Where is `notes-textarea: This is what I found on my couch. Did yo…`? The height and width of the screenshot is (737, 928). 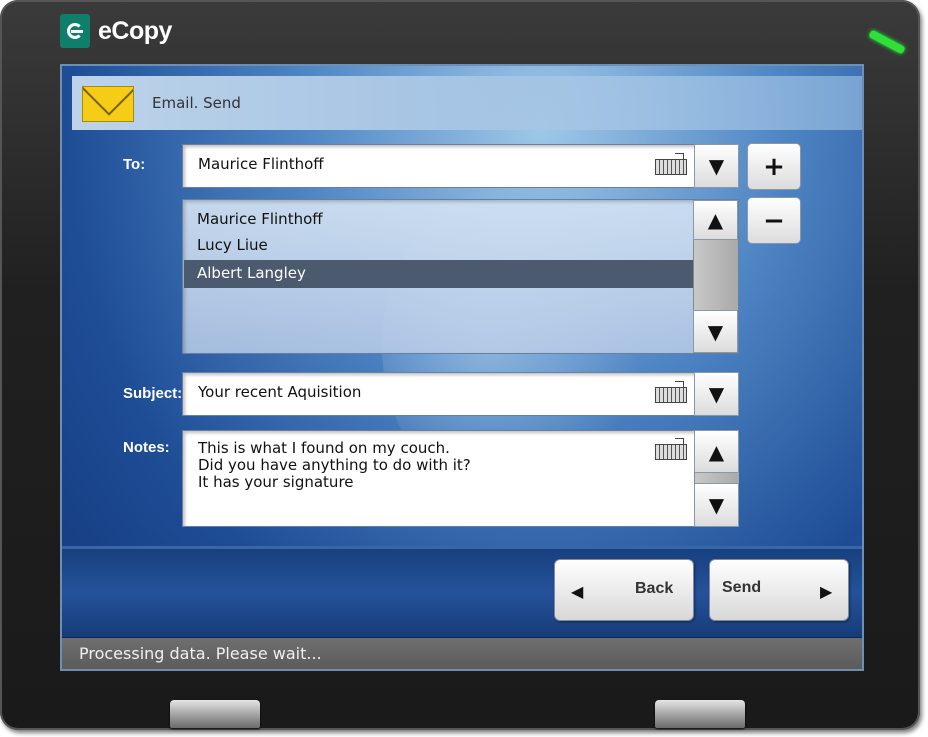 notes-textarea: This is what I found on my couch. Did yo… is located at coordinates (460, 478).